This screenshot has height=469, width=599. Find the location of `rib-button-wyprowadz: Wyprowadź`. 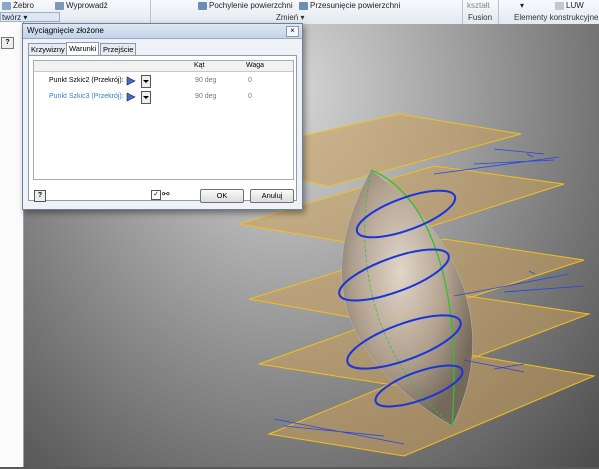

rib-button-wyprowadz: Wyprowadź is located at coordinates (81, 5).